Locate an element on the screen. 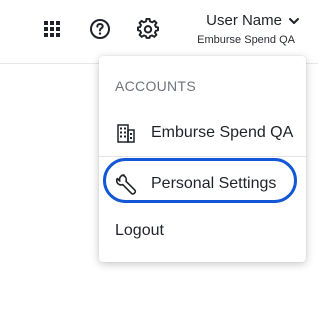  menu-divider is located at coordinates (202, 156).